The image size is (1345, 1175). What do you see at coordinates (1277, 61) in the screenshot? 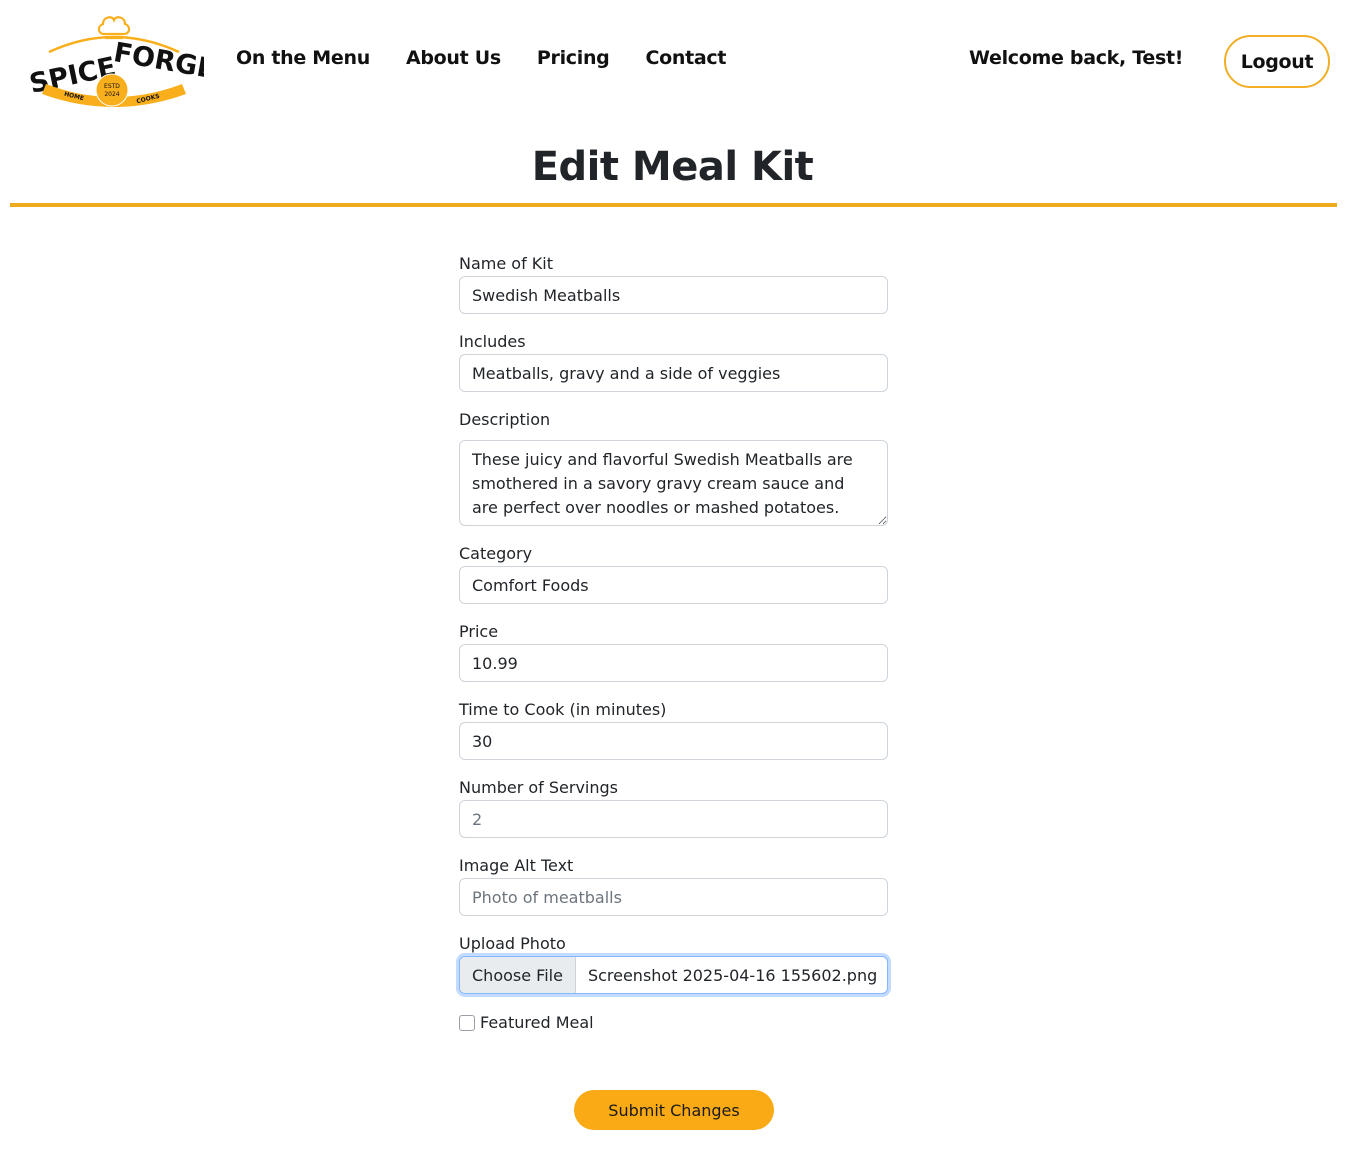
I see `logout-button: Logout` at bounding box center [1277, 61].